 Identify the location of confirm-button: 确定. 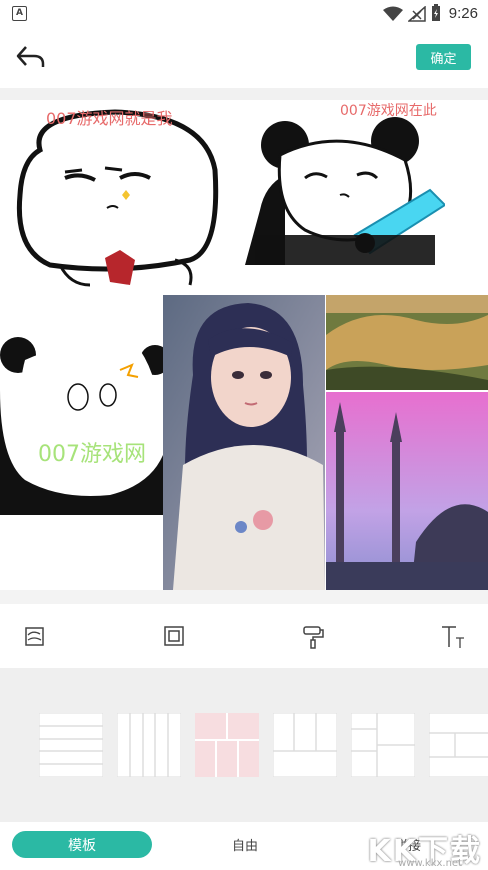
(443, 57).